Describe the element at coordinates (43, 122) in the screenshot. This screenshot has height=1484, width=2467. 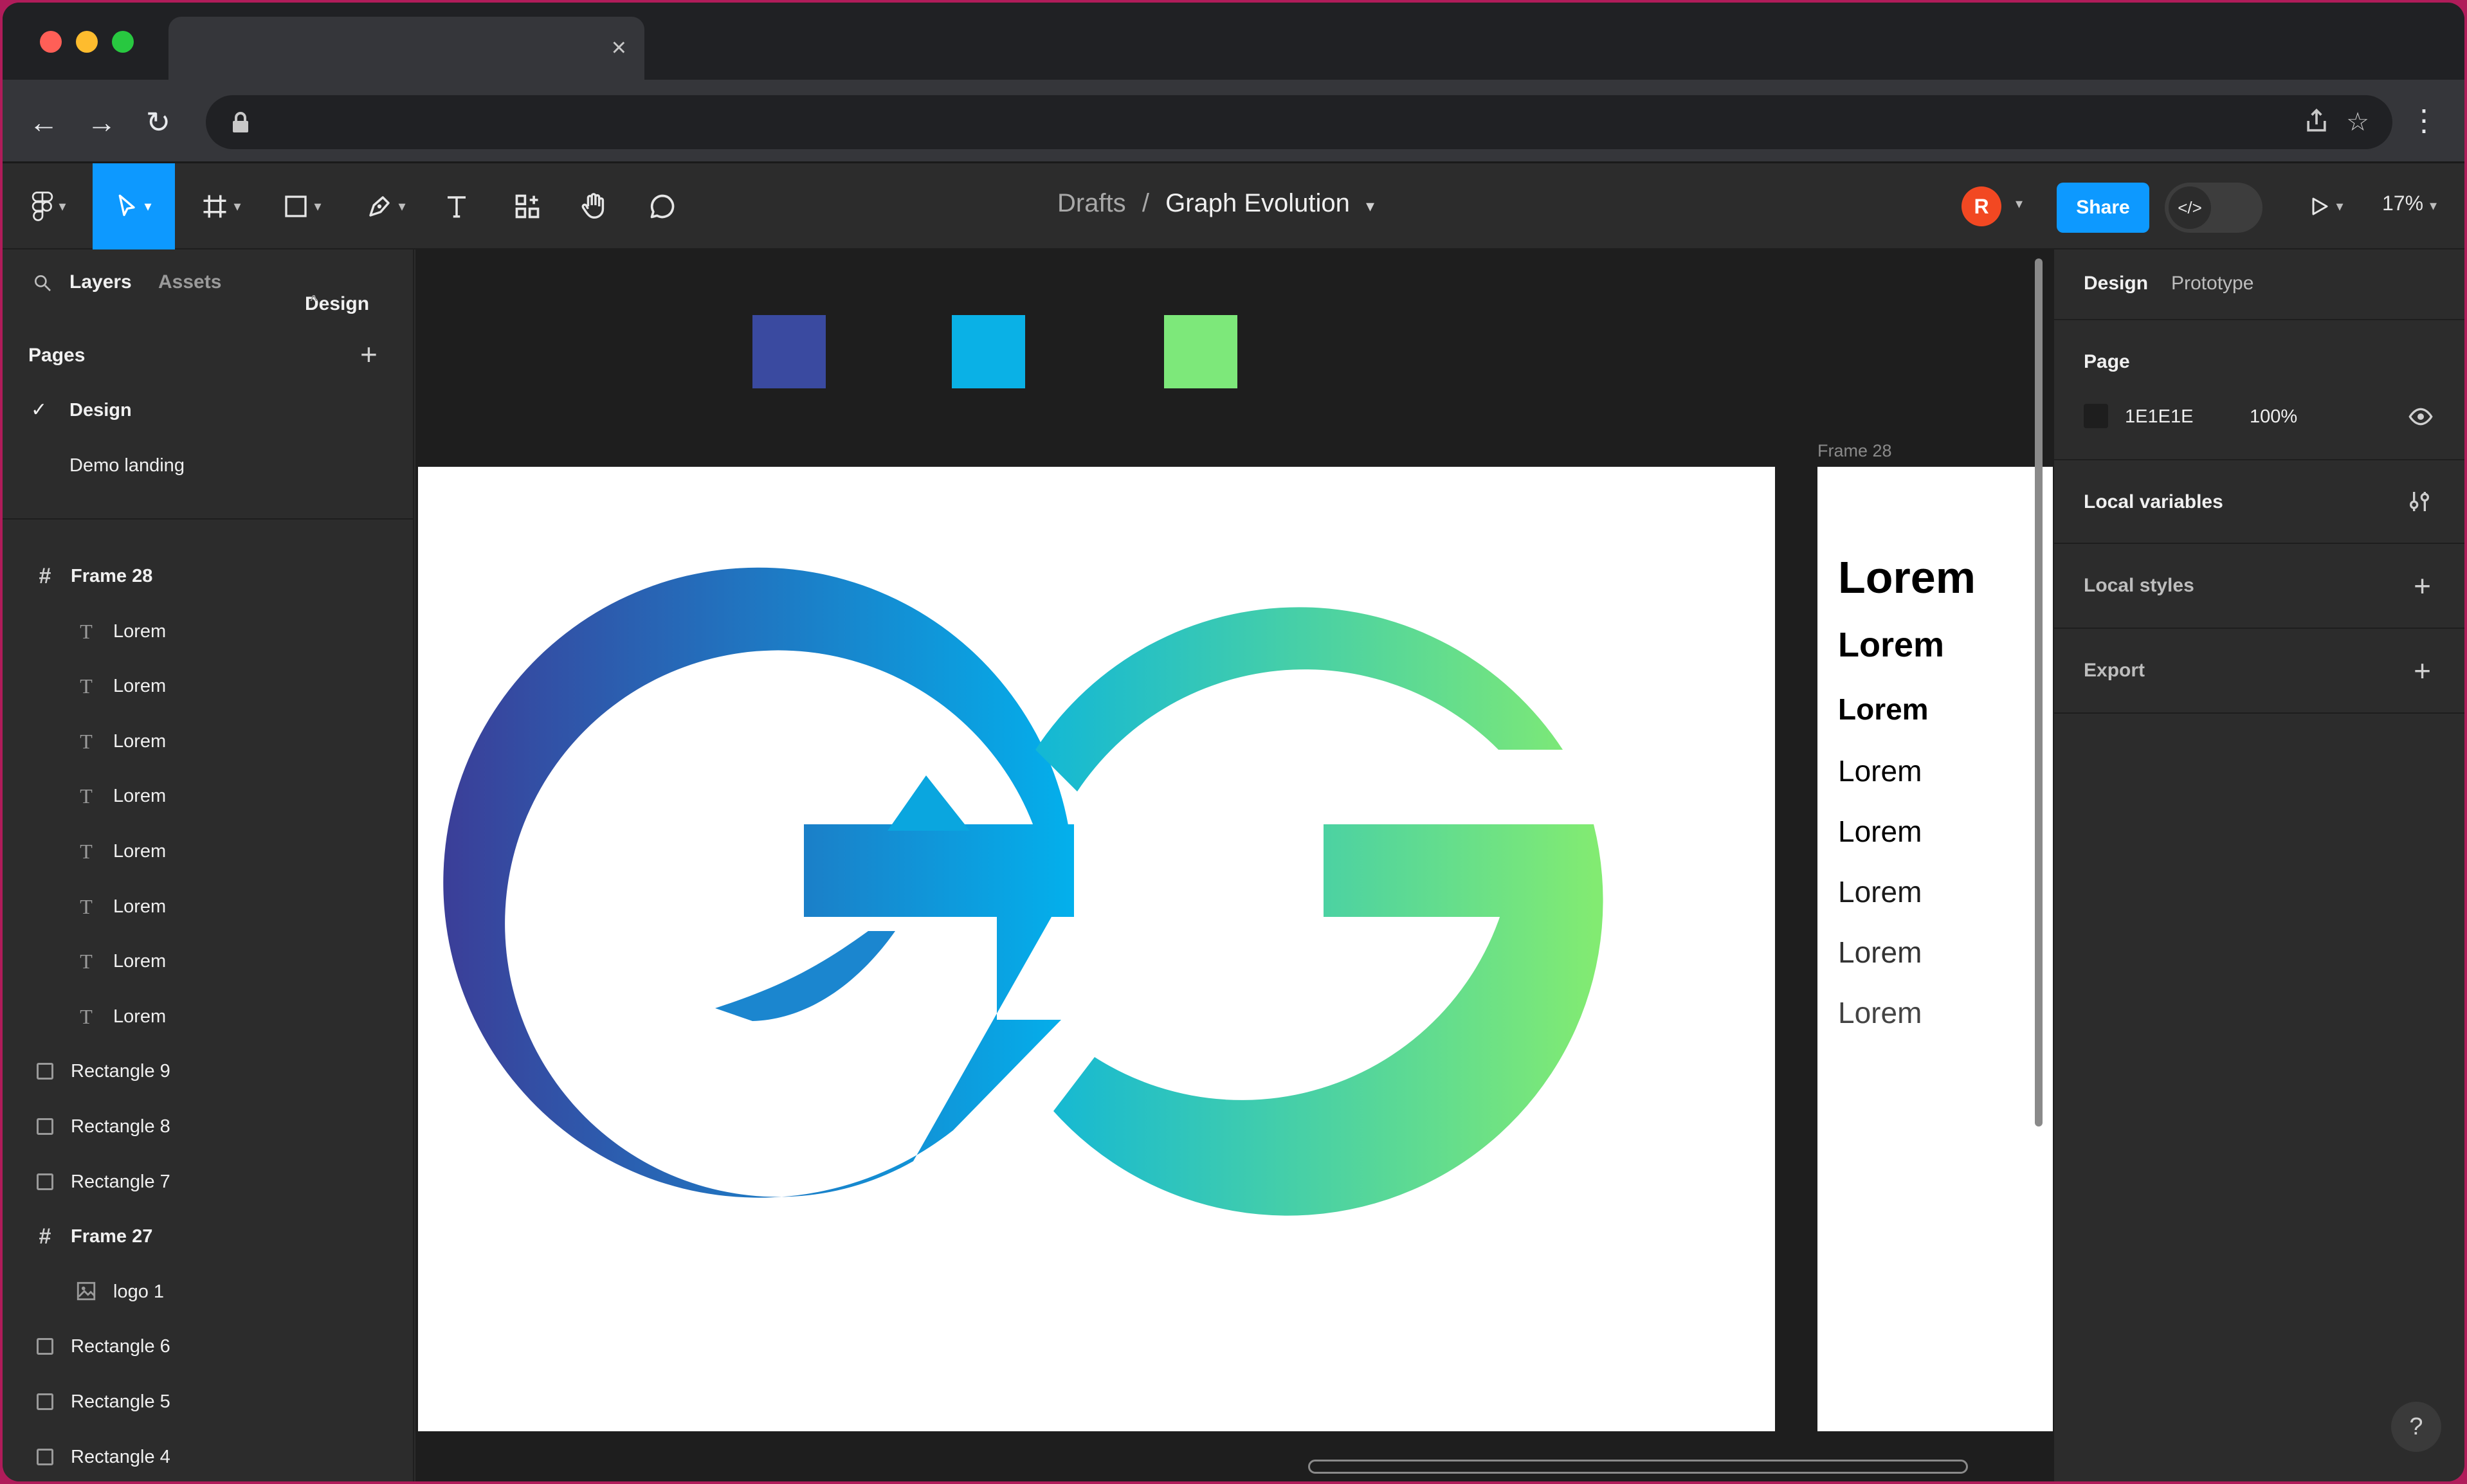
I see `back-button: ←` at that location.